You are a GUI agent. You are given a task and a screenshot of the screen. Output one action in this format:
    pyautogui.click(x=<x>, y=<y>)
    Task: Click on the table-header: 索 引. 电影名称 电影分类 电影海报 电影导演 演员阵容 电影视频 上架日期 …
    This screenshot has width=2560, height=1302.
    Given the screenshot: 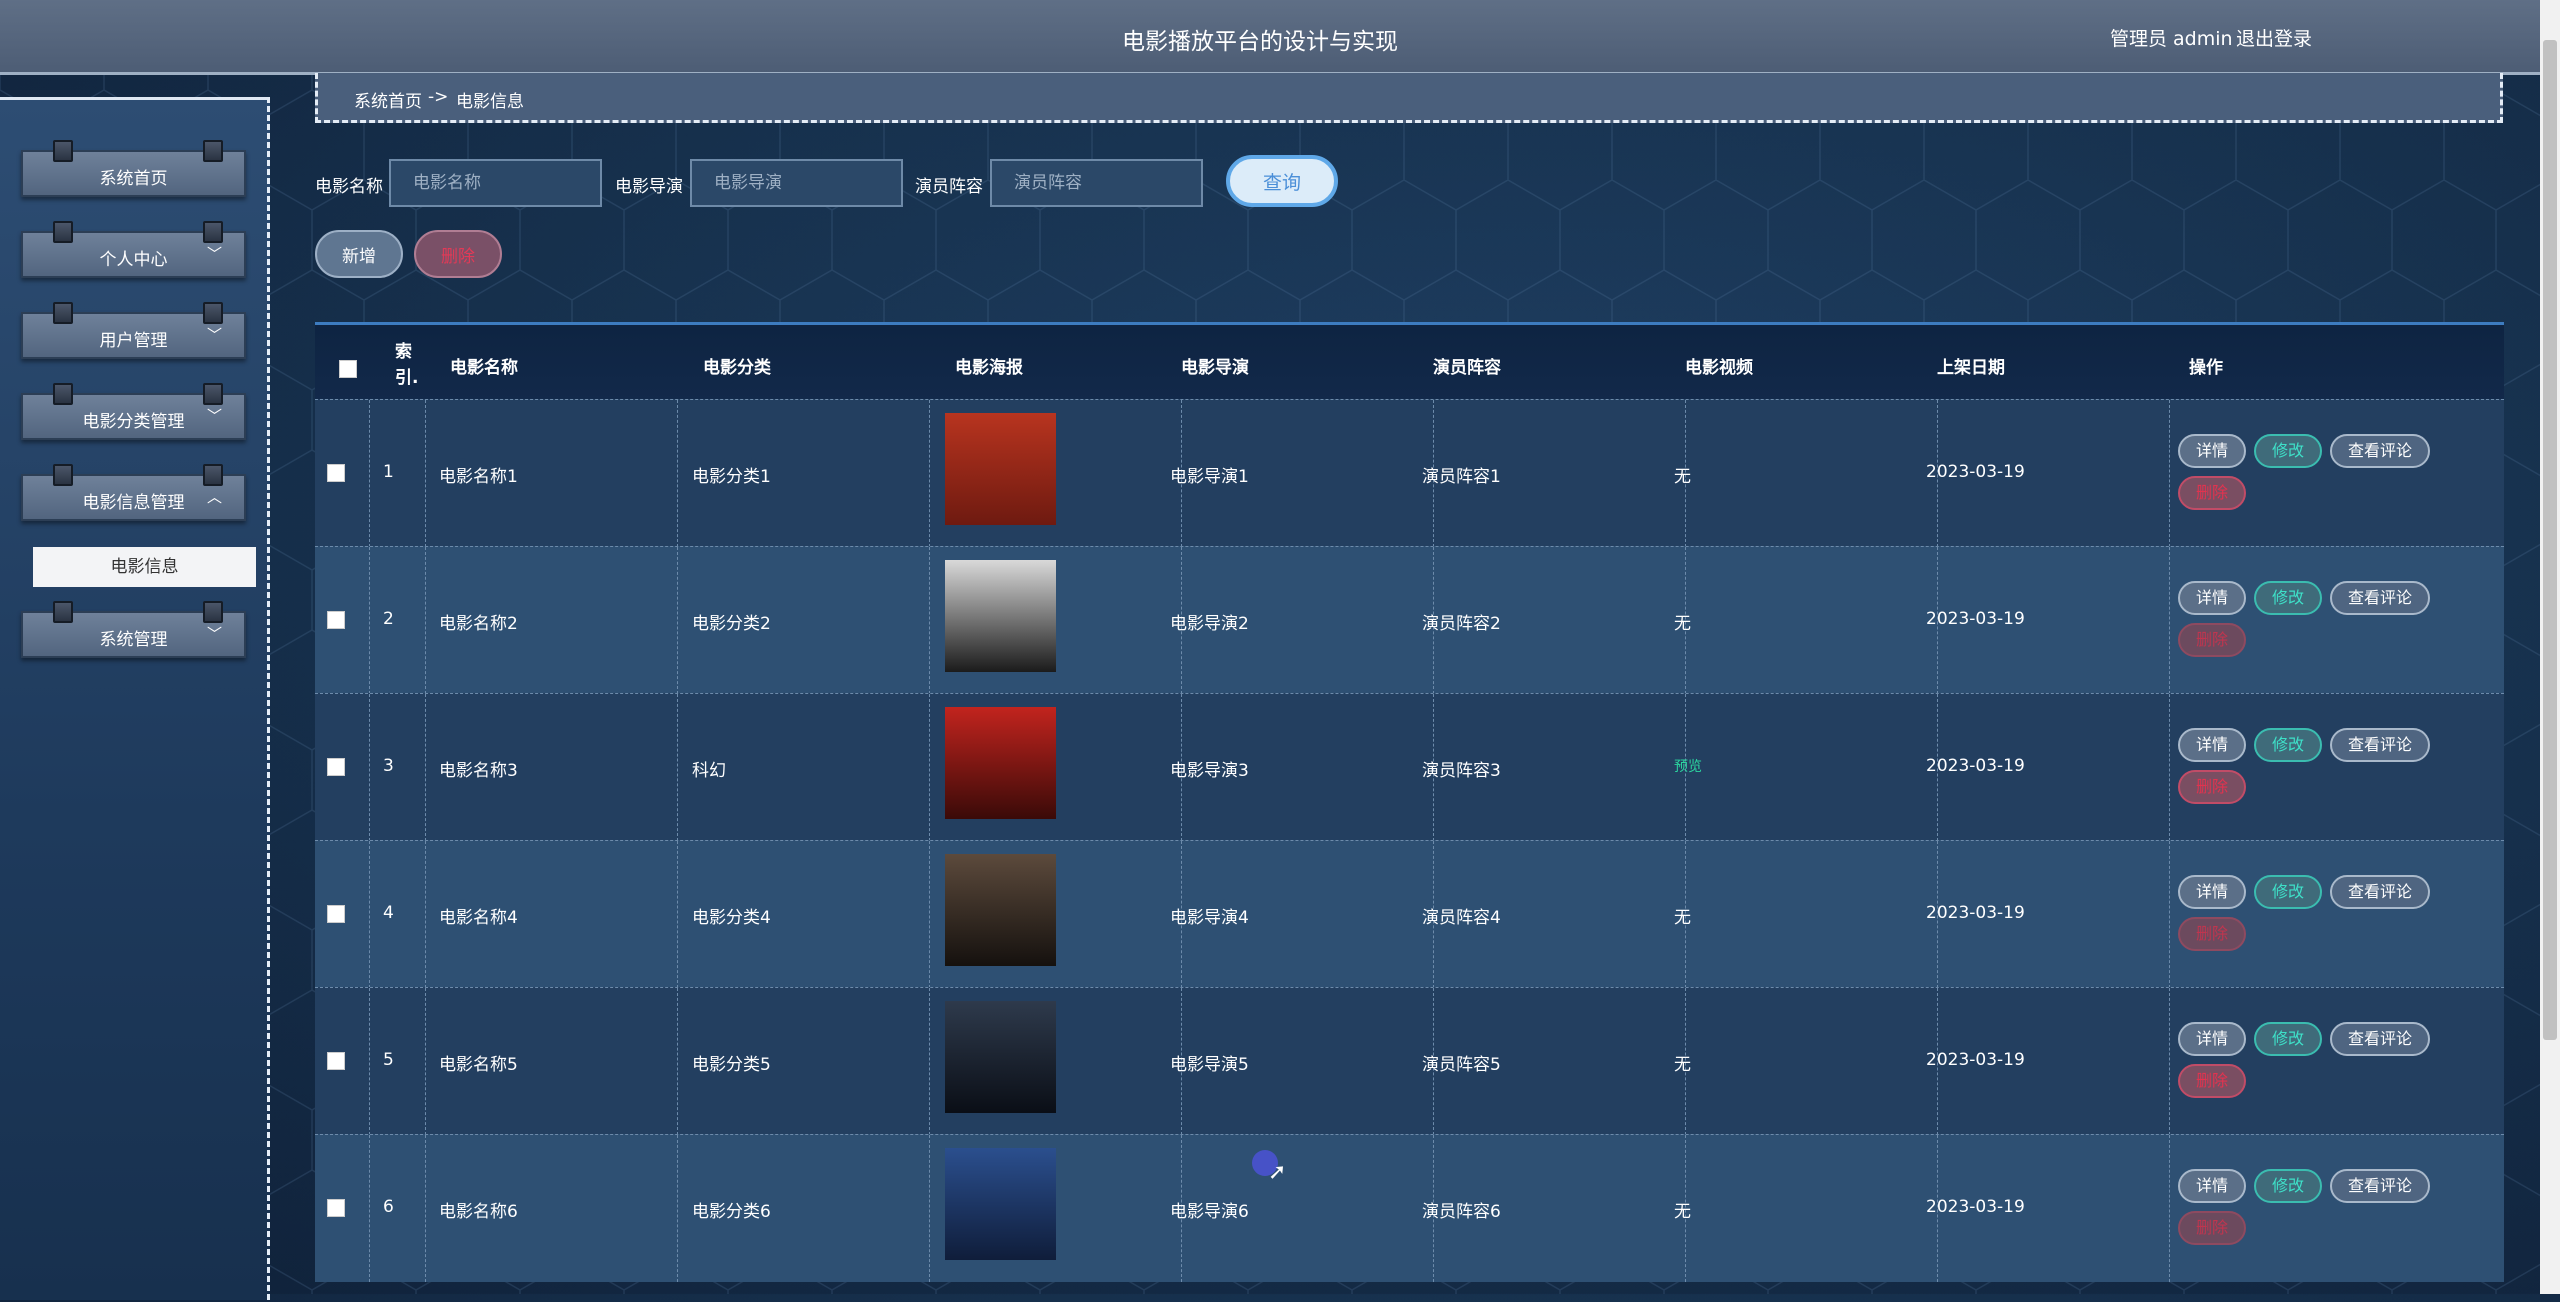 What is the action you would take?
    pyautogui.click(x=1409, y=362)
    